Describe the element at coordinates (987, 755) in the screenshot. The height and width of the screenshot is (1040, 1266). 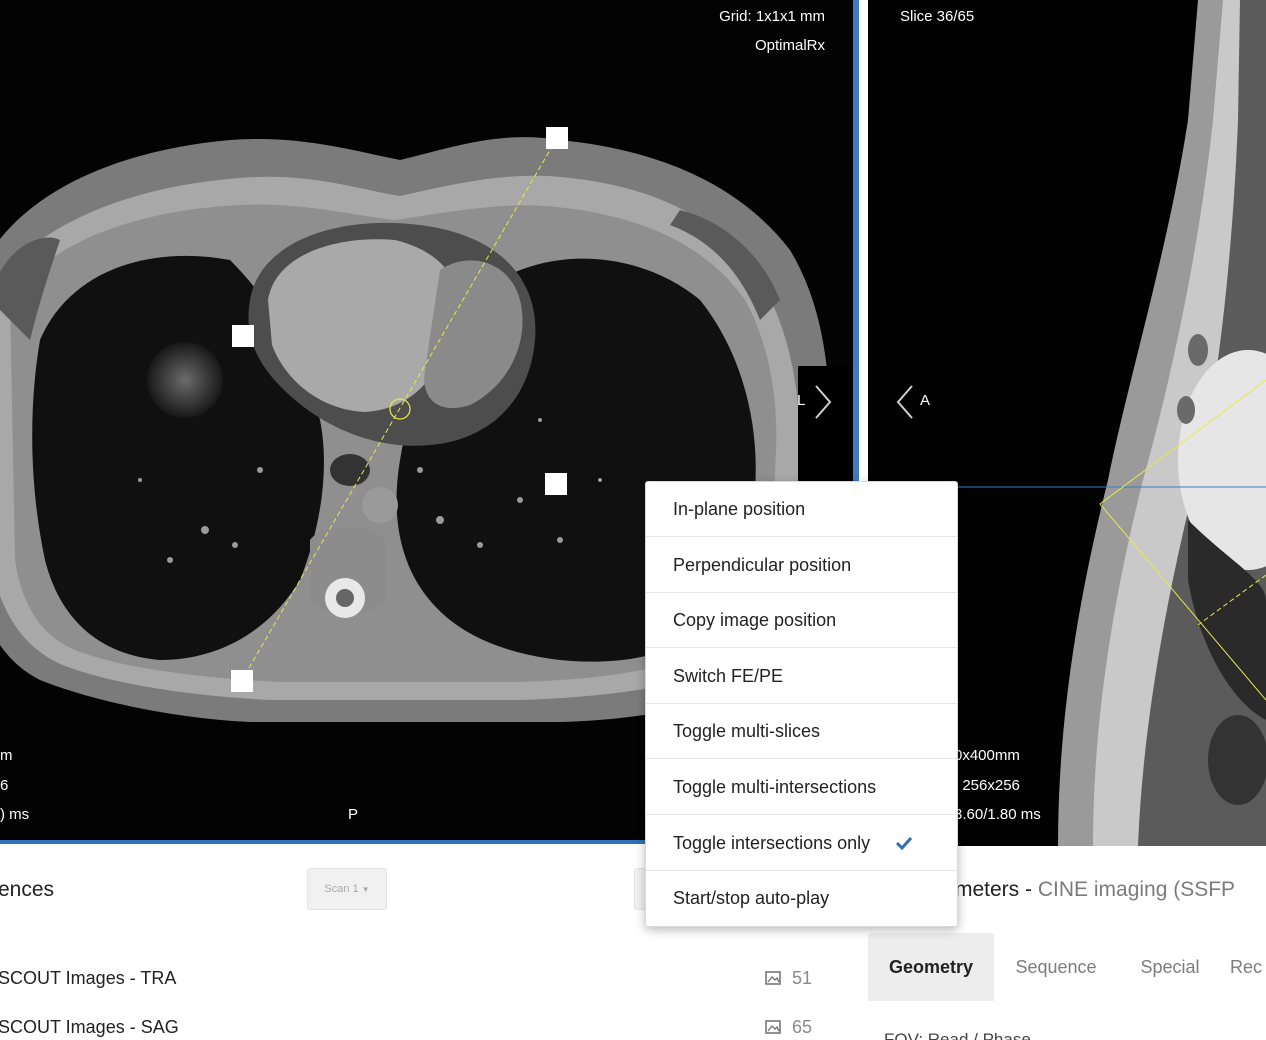
I see `image-info-line-1: 0x400mm` at that location.